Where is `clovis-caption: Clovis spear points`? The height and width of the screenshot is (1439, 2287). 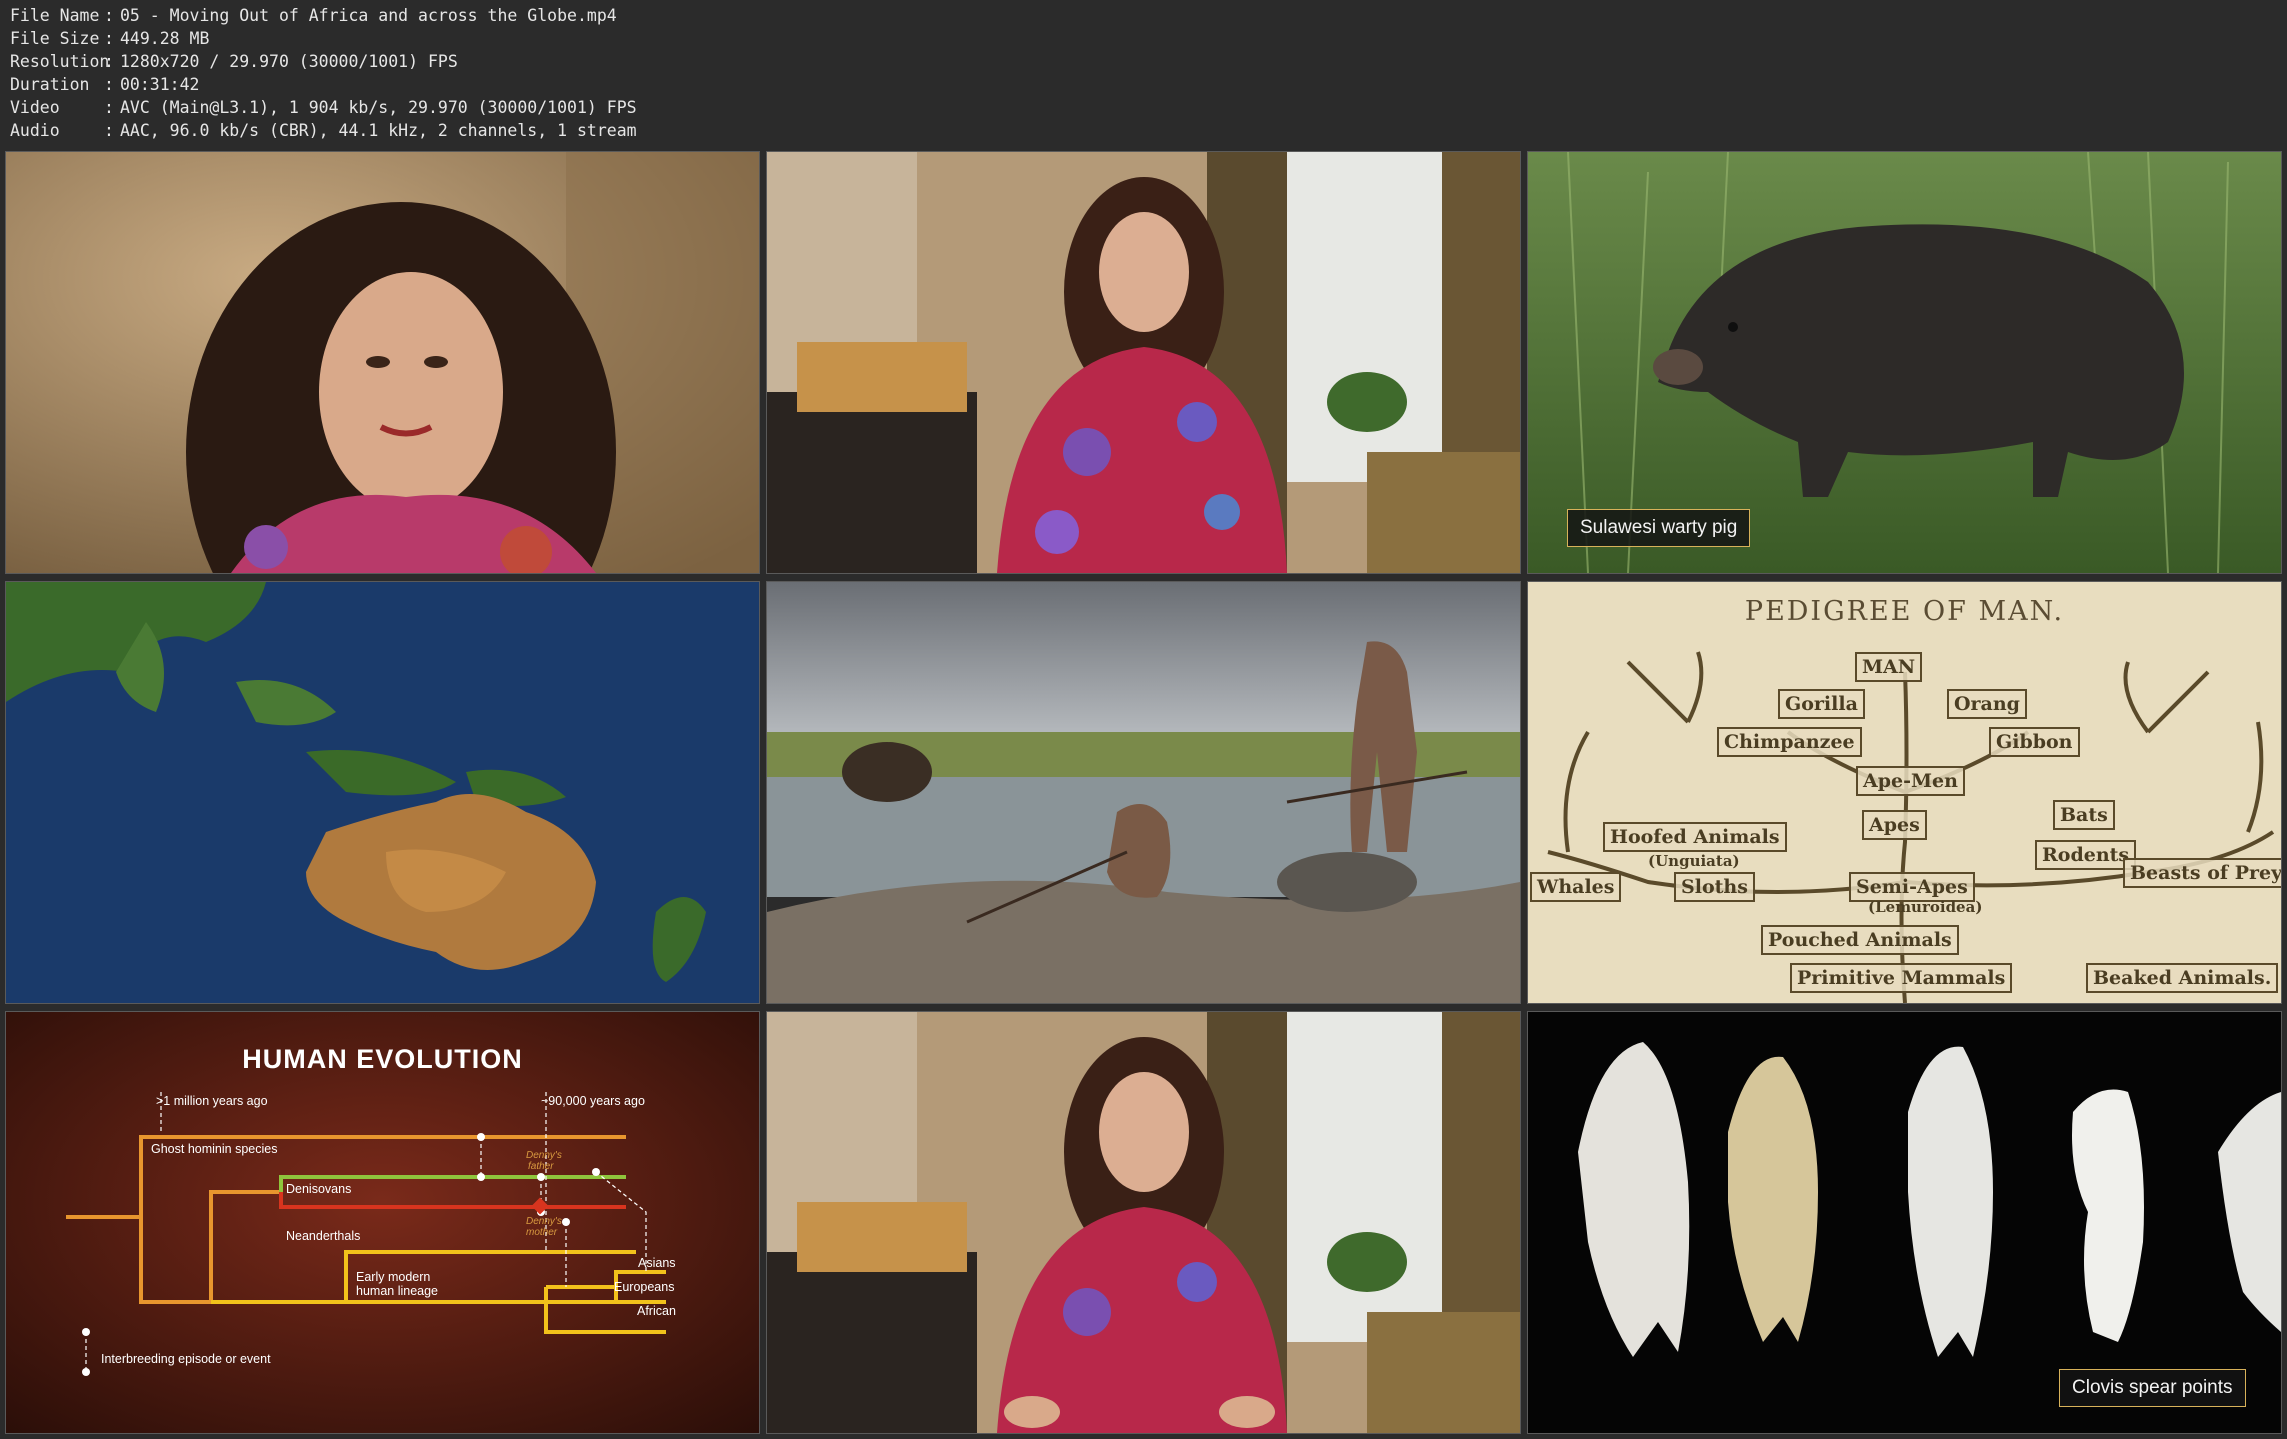 clovis-caption: Clovis spear points is located at coordinates (2152, 1388).